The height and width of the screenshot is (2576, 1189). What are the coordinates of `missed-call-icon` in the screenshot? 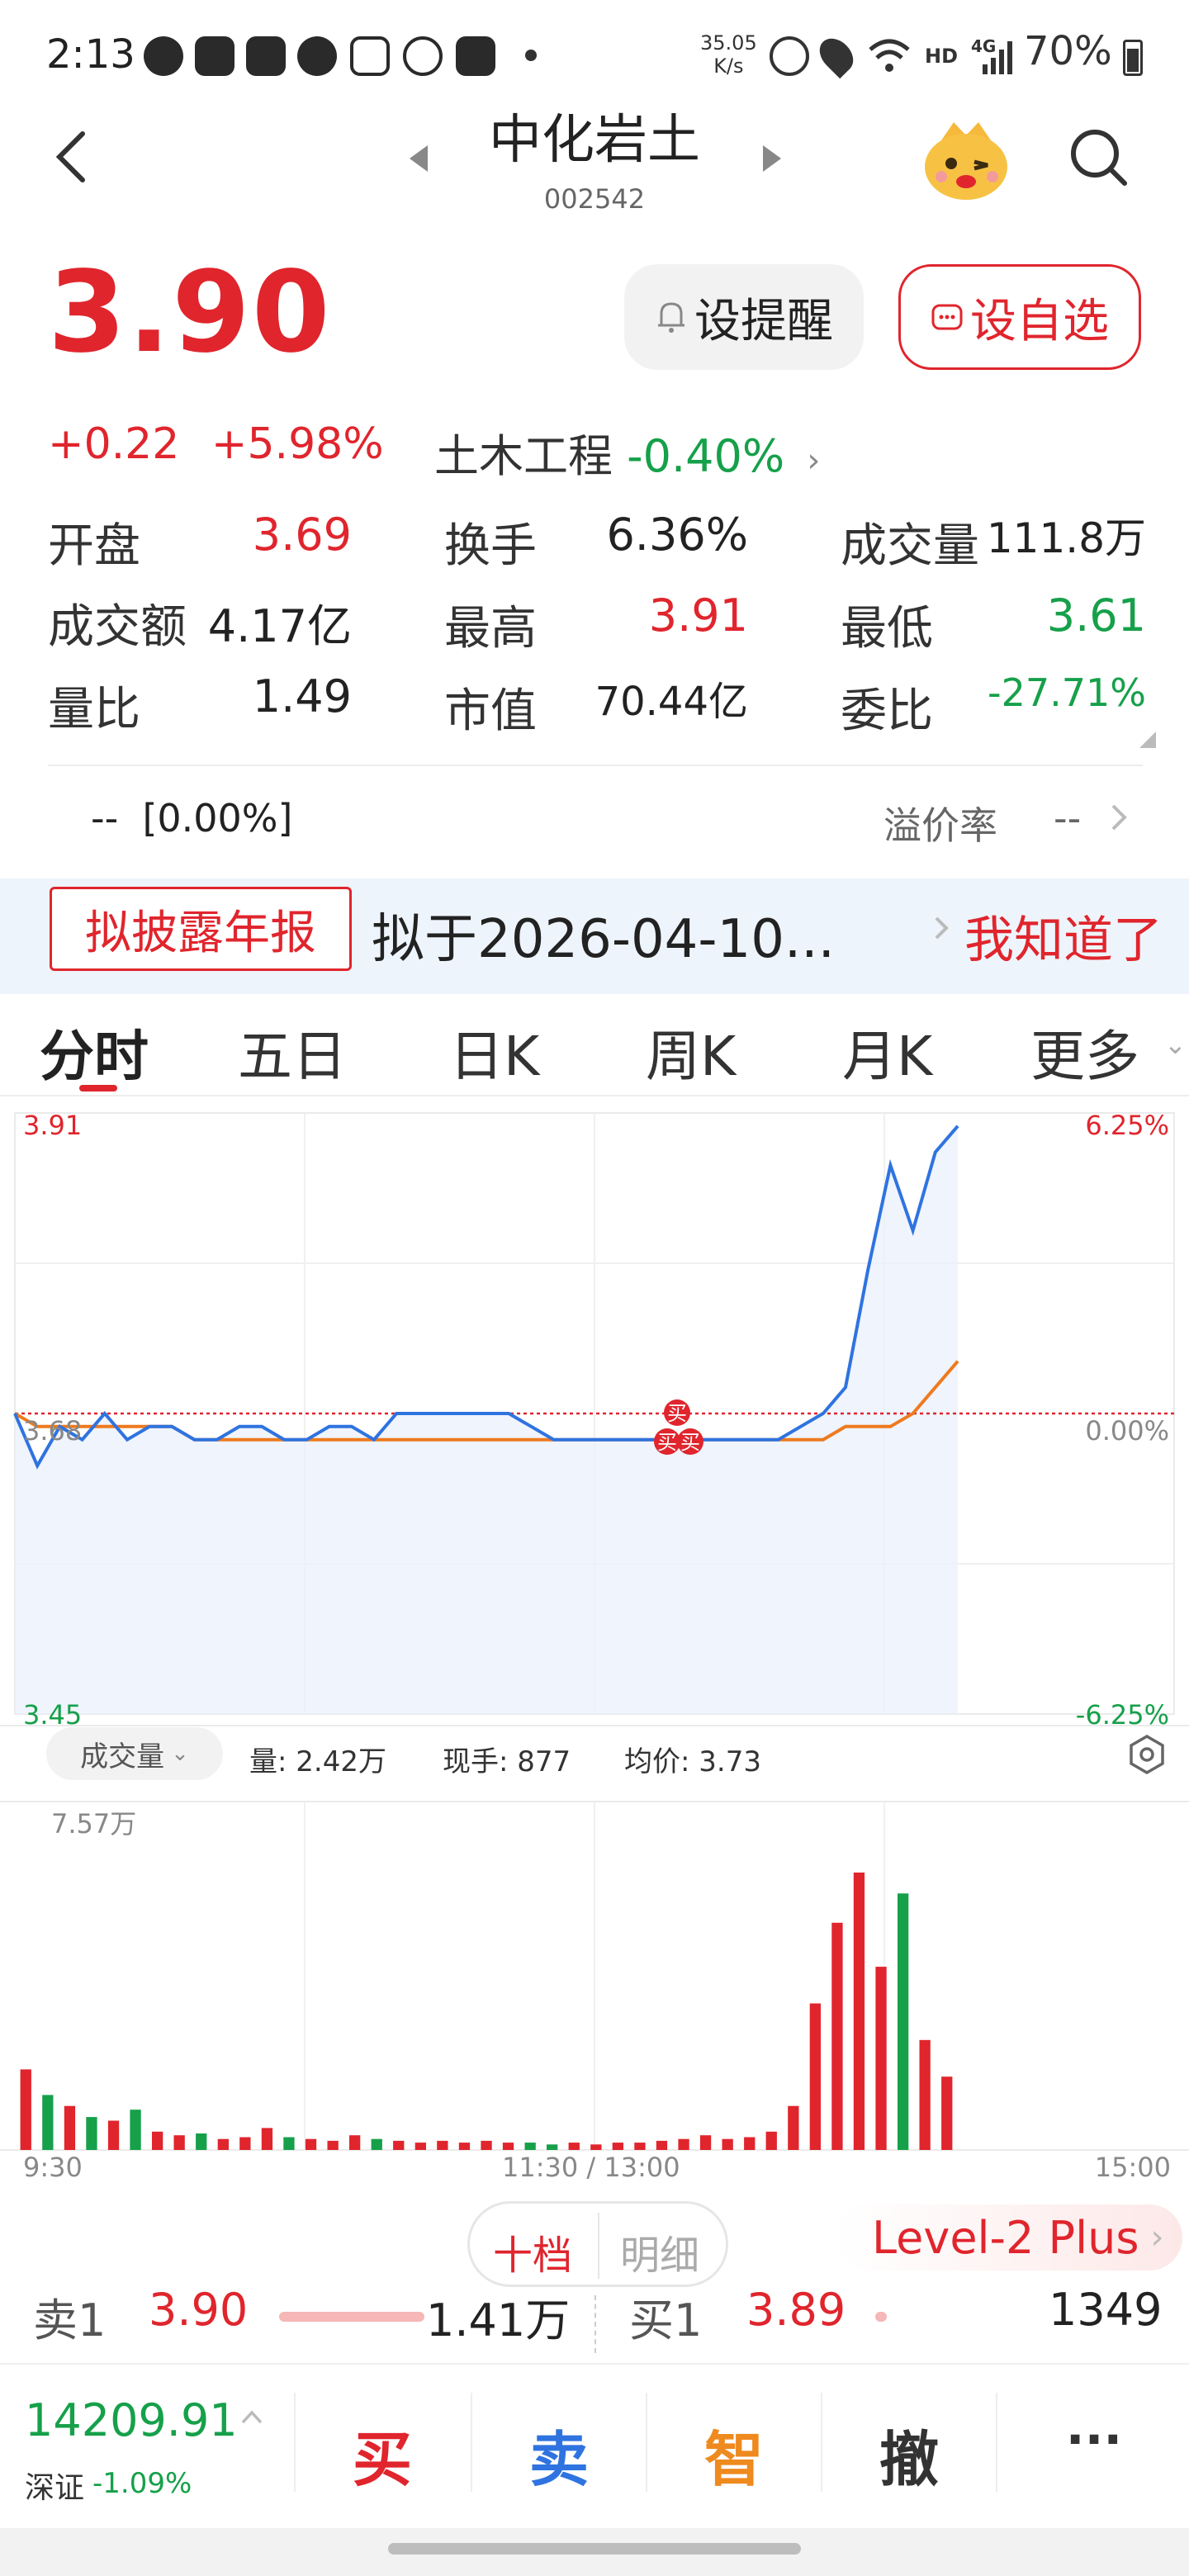 It's located at (423, 56).